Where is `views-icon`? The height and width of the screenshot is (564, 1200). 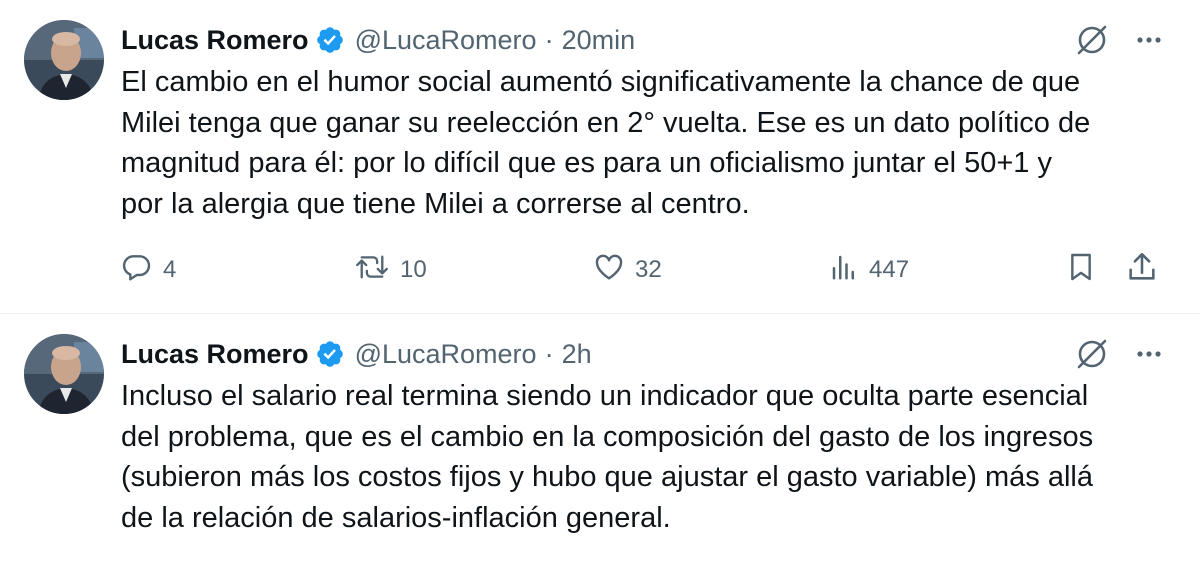 views-icon is located at coordinates (844, 270).